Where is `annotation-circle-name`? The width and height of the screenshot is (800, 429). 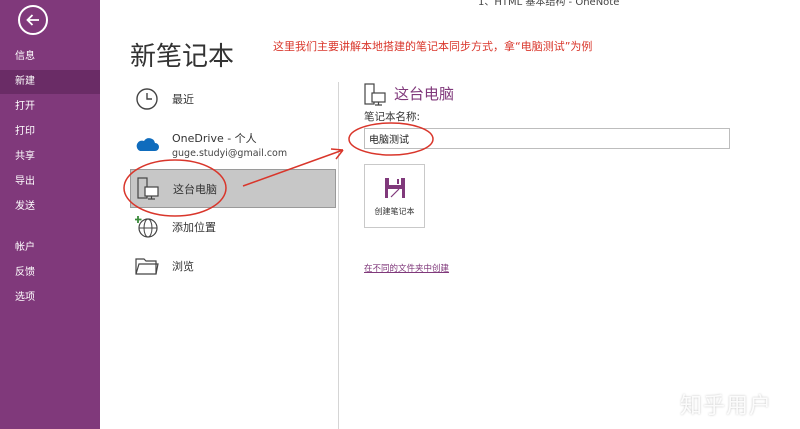 annotation-circle-name is located at coordinates (391, 139).